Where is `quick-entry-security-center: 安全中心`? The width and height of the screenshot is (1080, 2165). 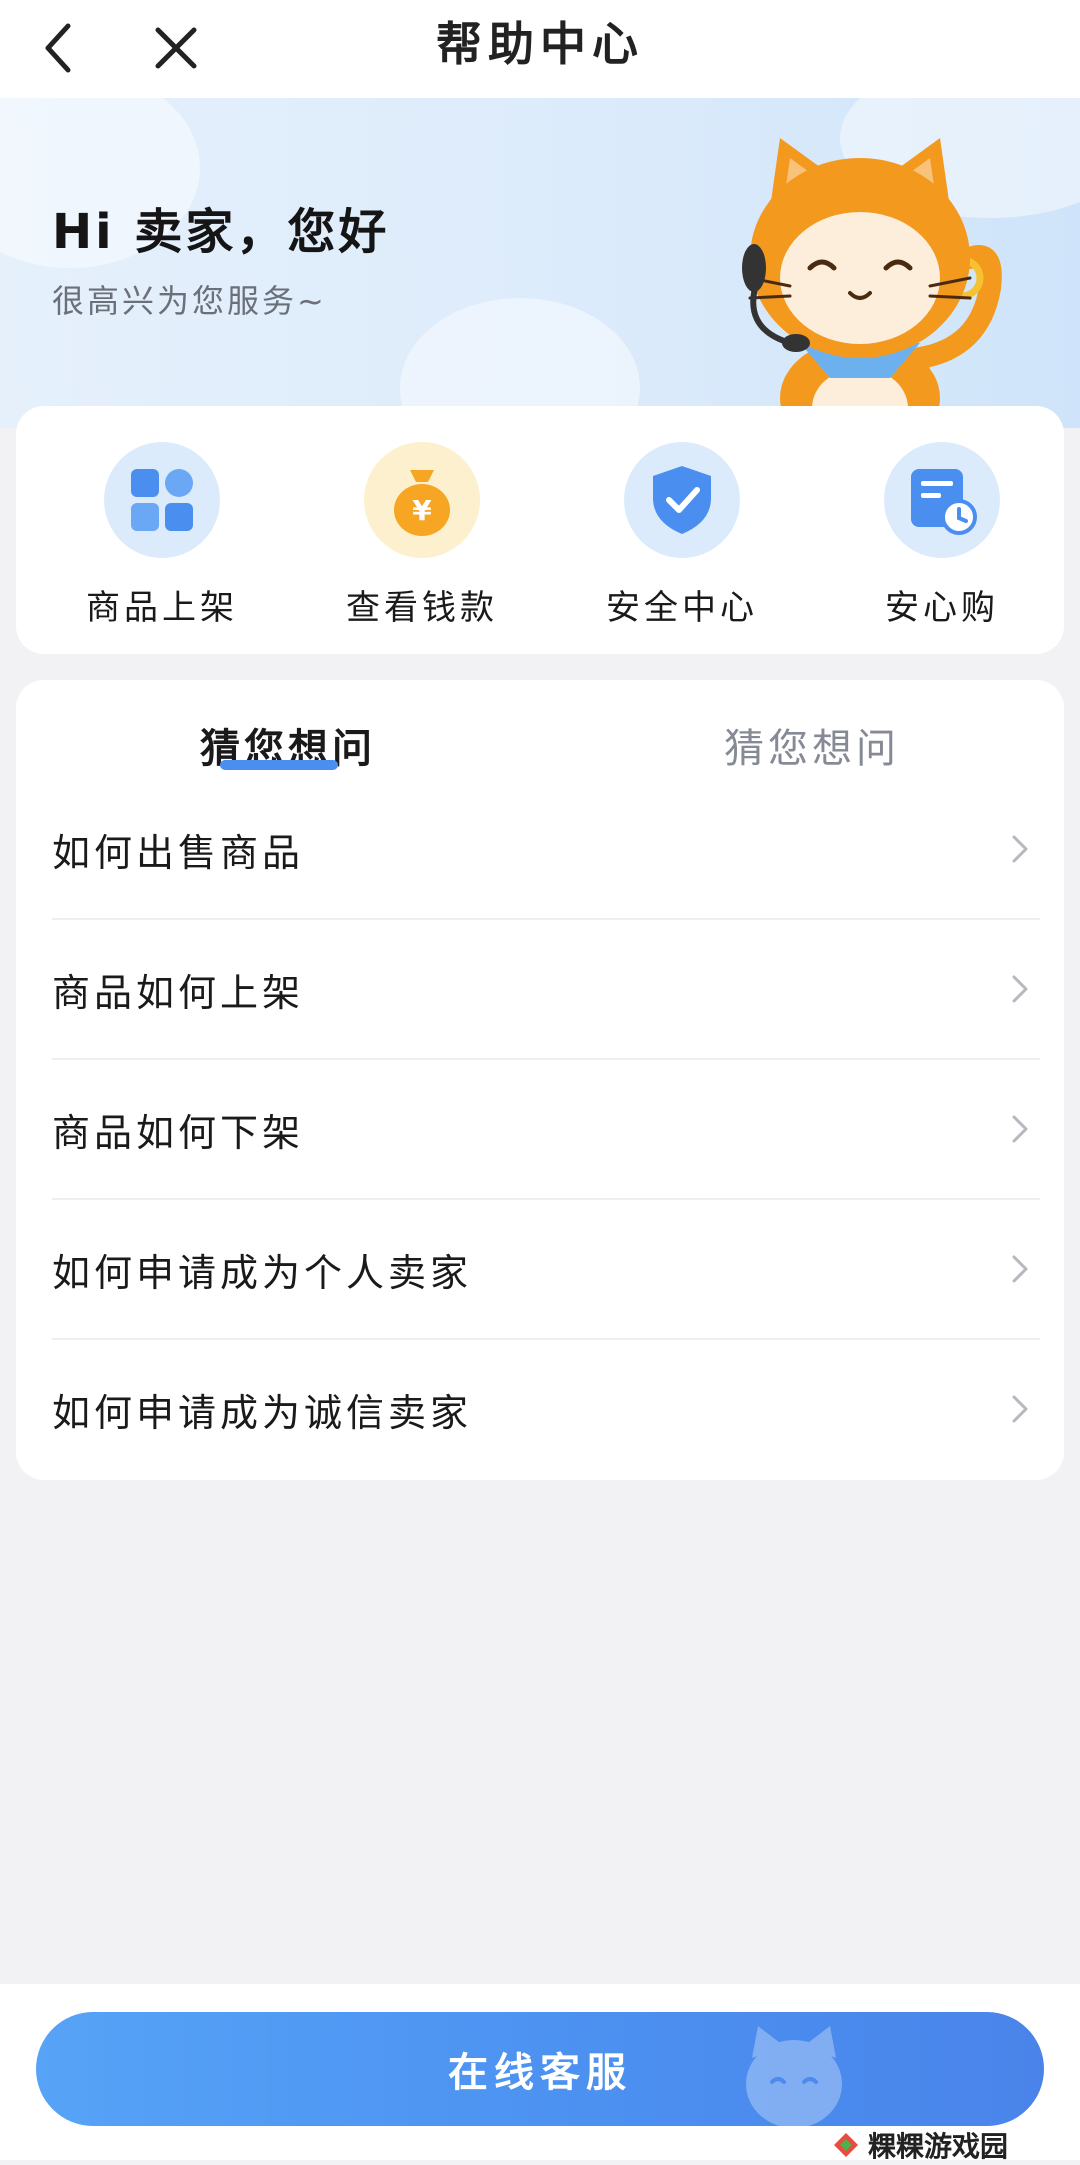
quick-entry-security-center: 安全中心 is located at coordinates (682, 535).